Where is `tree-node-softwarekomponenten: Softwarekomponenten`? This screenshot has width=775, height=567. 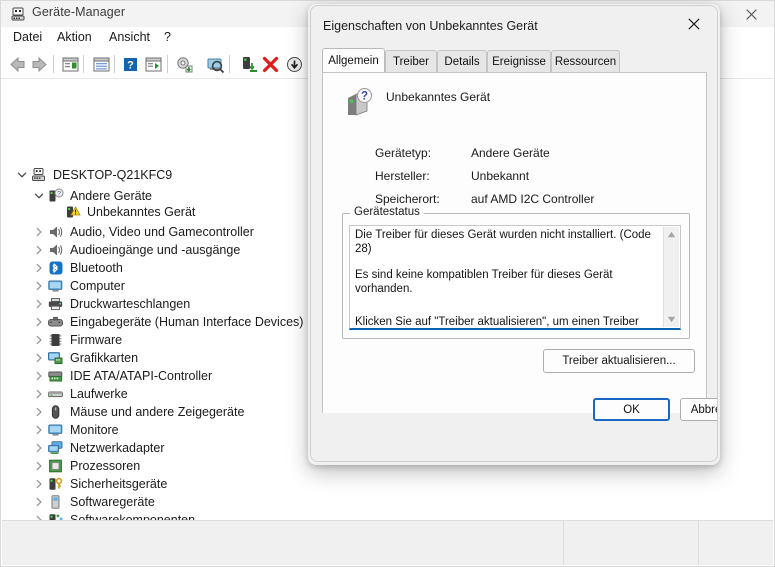
tree-node-softwarekomponenten: Softwarekomponenten is located at coordinates (113, 514).